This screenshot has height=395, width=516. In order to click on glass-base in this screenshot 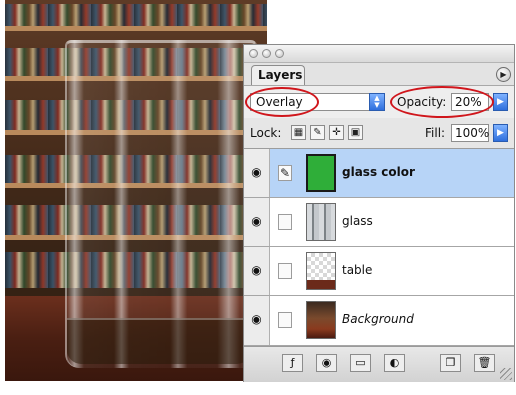, I will do `click(159, 341)`.